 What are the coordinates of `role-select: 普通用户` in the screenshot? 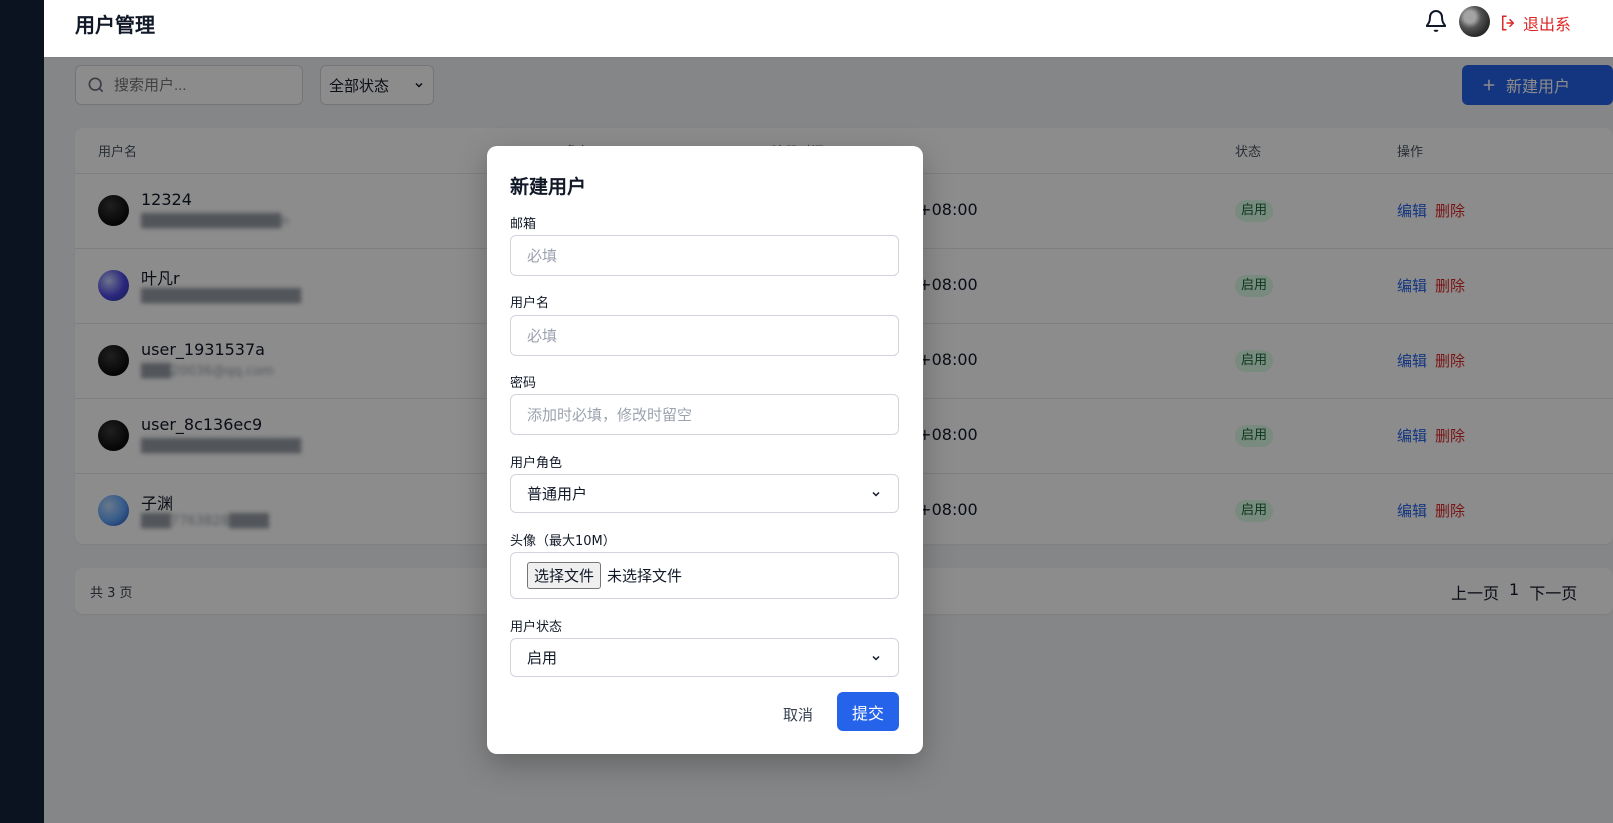 It's located at (704, 493).